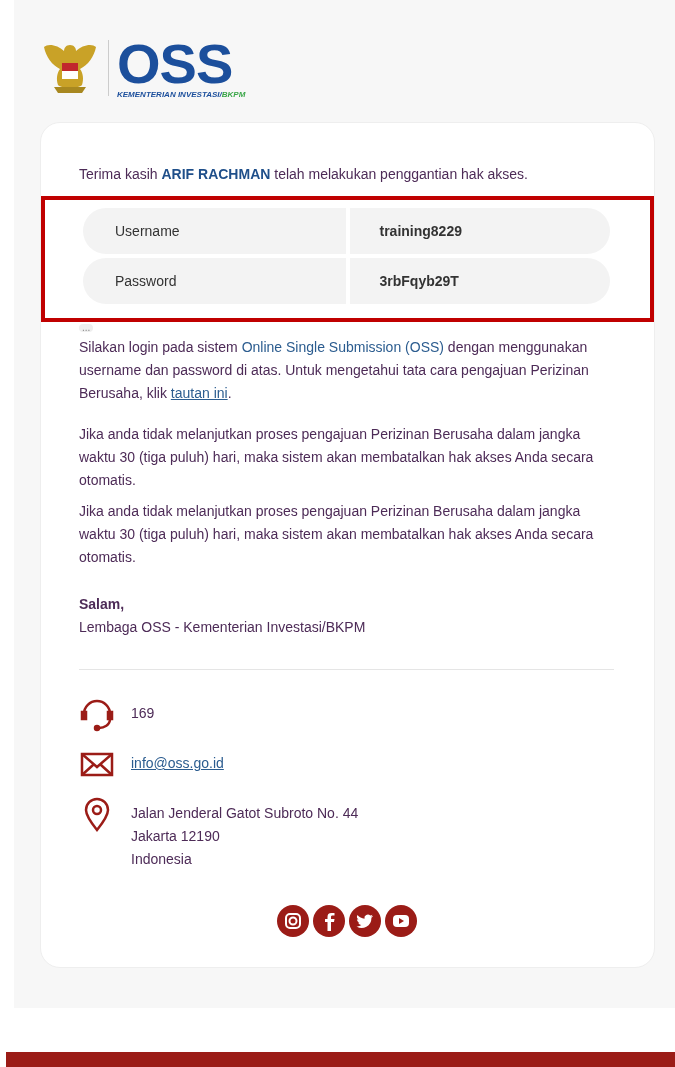 This screenshot has height=1067, width=675. Describe the element at coordinates (214, 231) in the screenshot. I see `credential-label: Username` at that location.